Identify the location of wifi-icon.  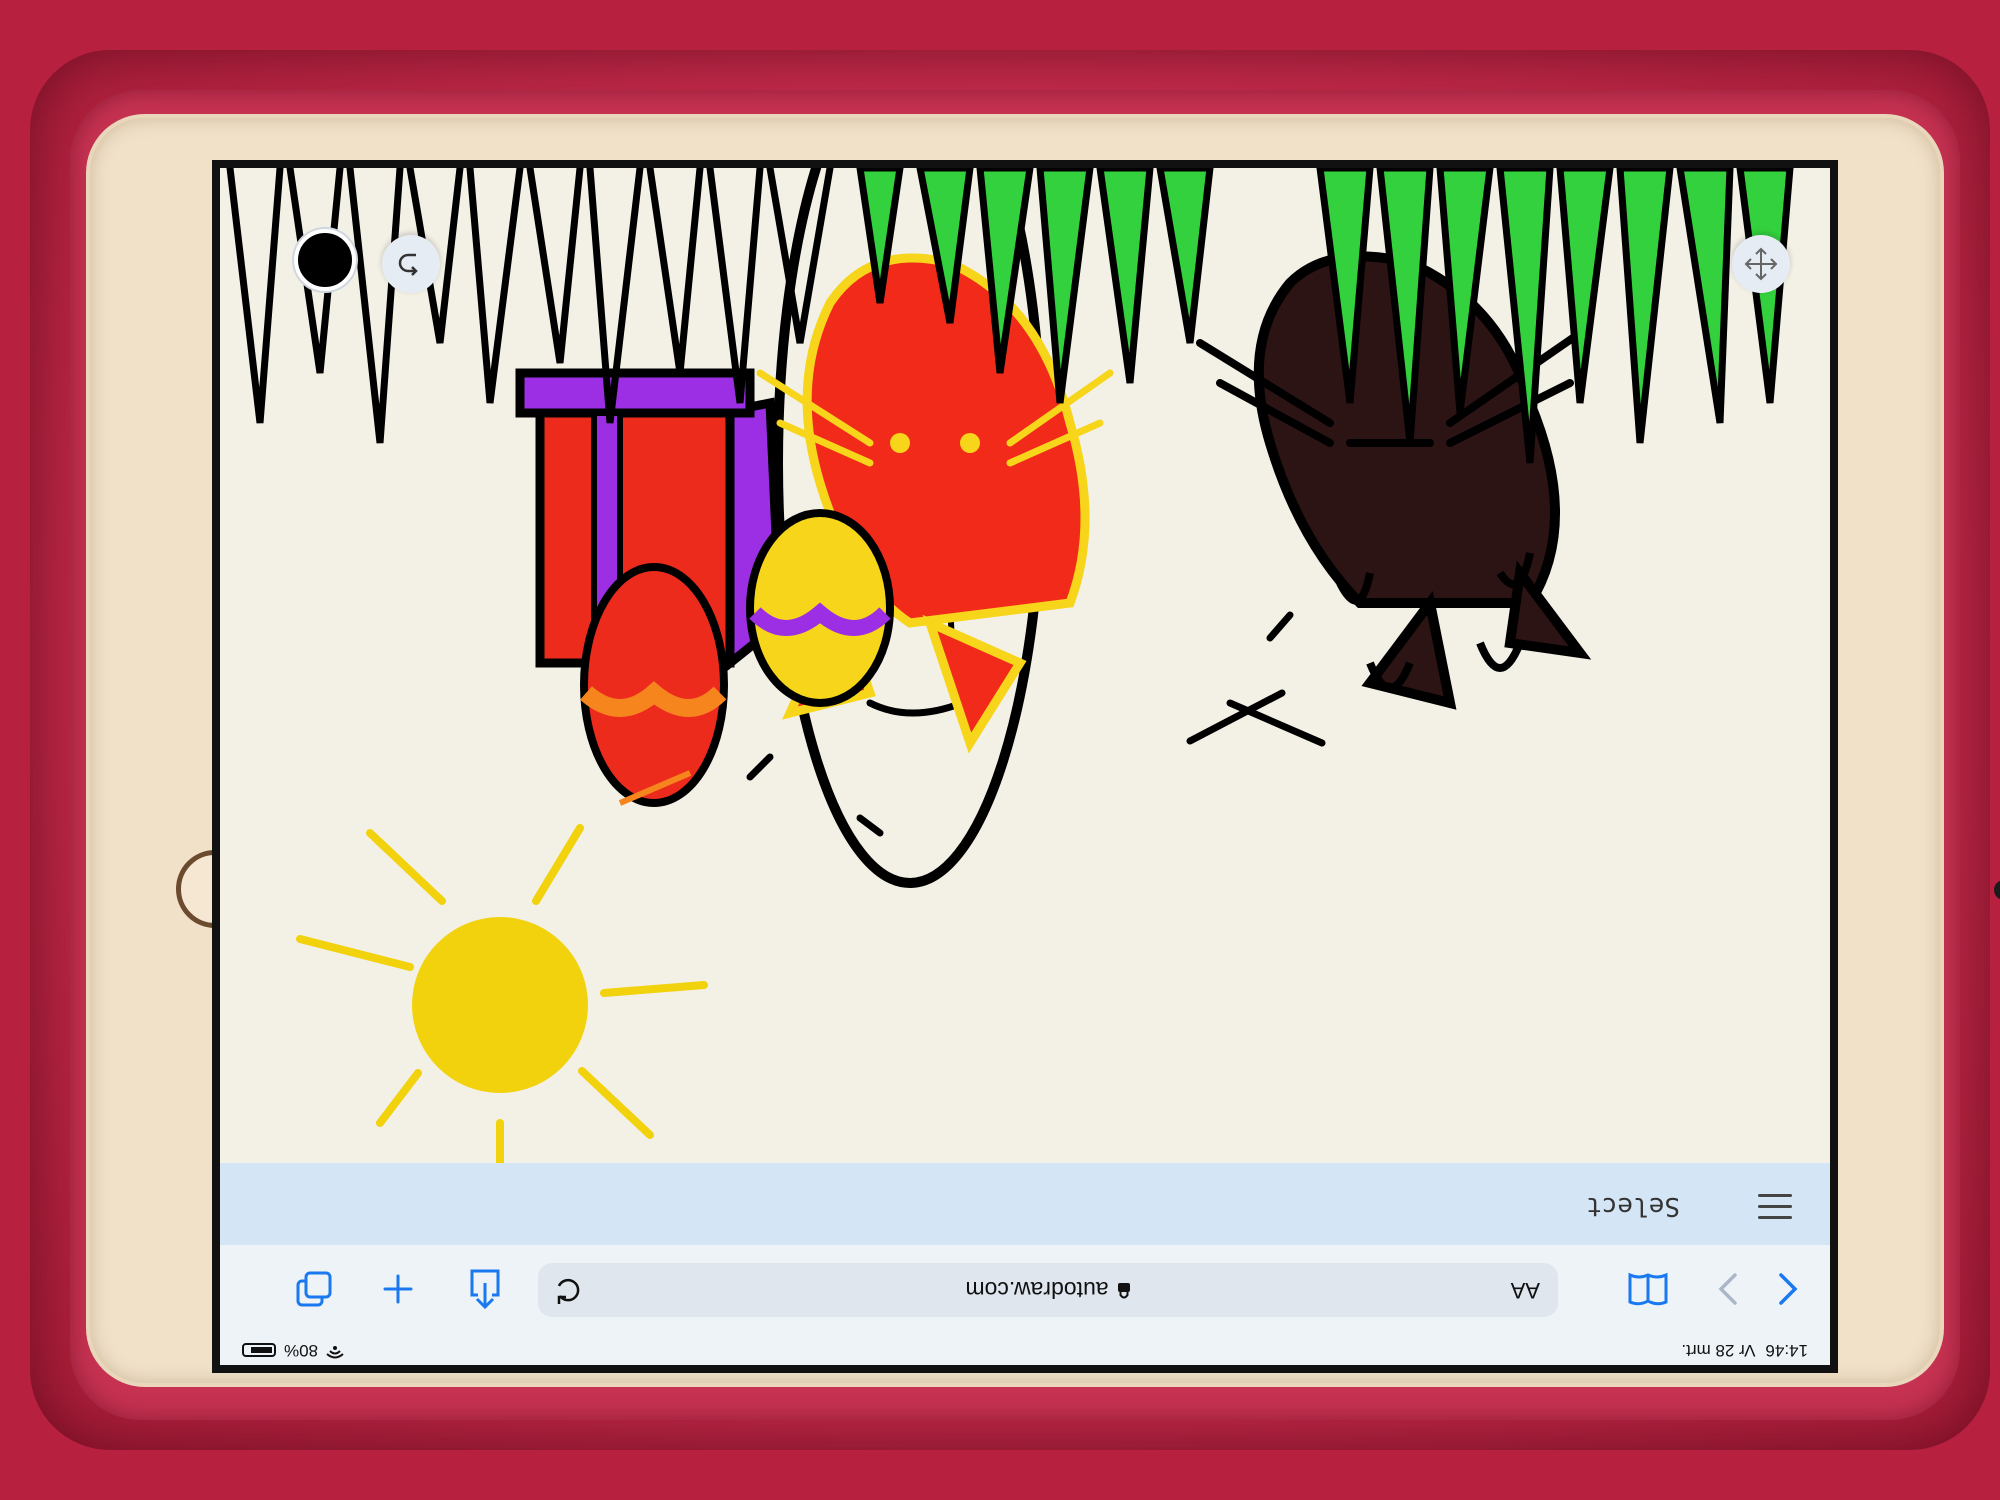
(335, 1350).